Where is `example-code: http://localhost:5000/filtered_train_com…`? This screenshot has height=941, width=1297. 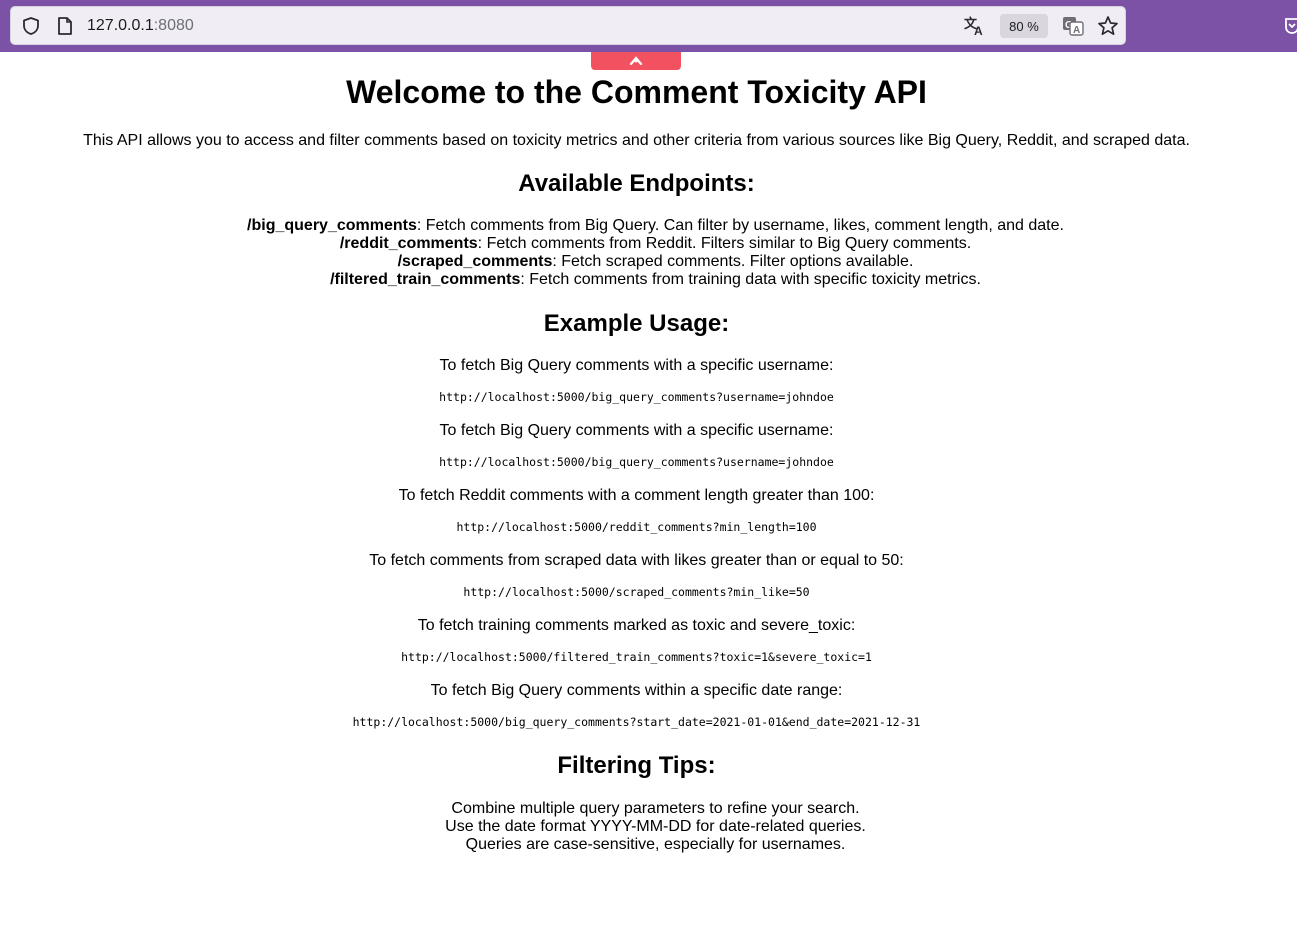 example-code: http://localhost:5000/filtered_train_com… is located at coordinates (636, 657).